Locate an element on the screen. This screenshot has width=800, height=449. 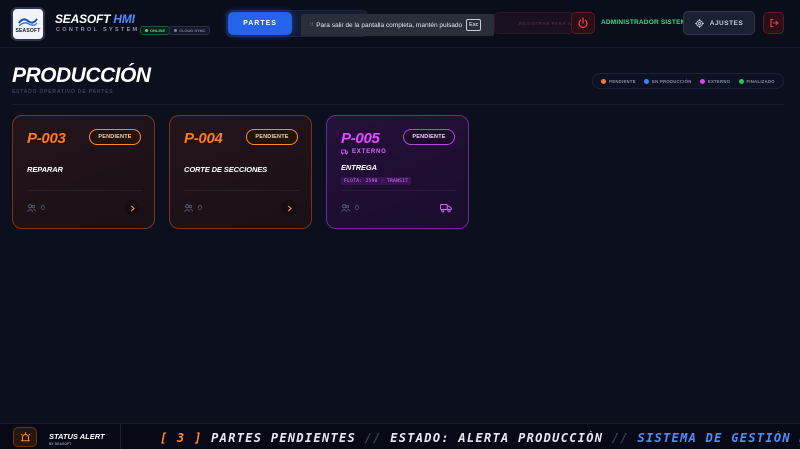
card-task: ENTREGA is located at coordinates (359, 167).